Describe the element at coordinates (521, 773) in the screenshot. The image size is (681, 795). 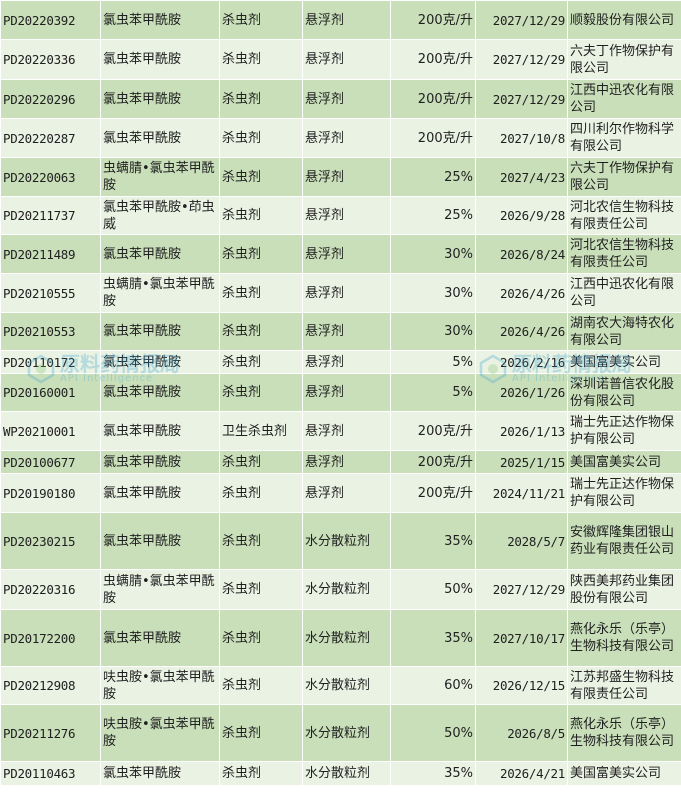
I see `expiry-date-cell: 2026/4/21` at that location.